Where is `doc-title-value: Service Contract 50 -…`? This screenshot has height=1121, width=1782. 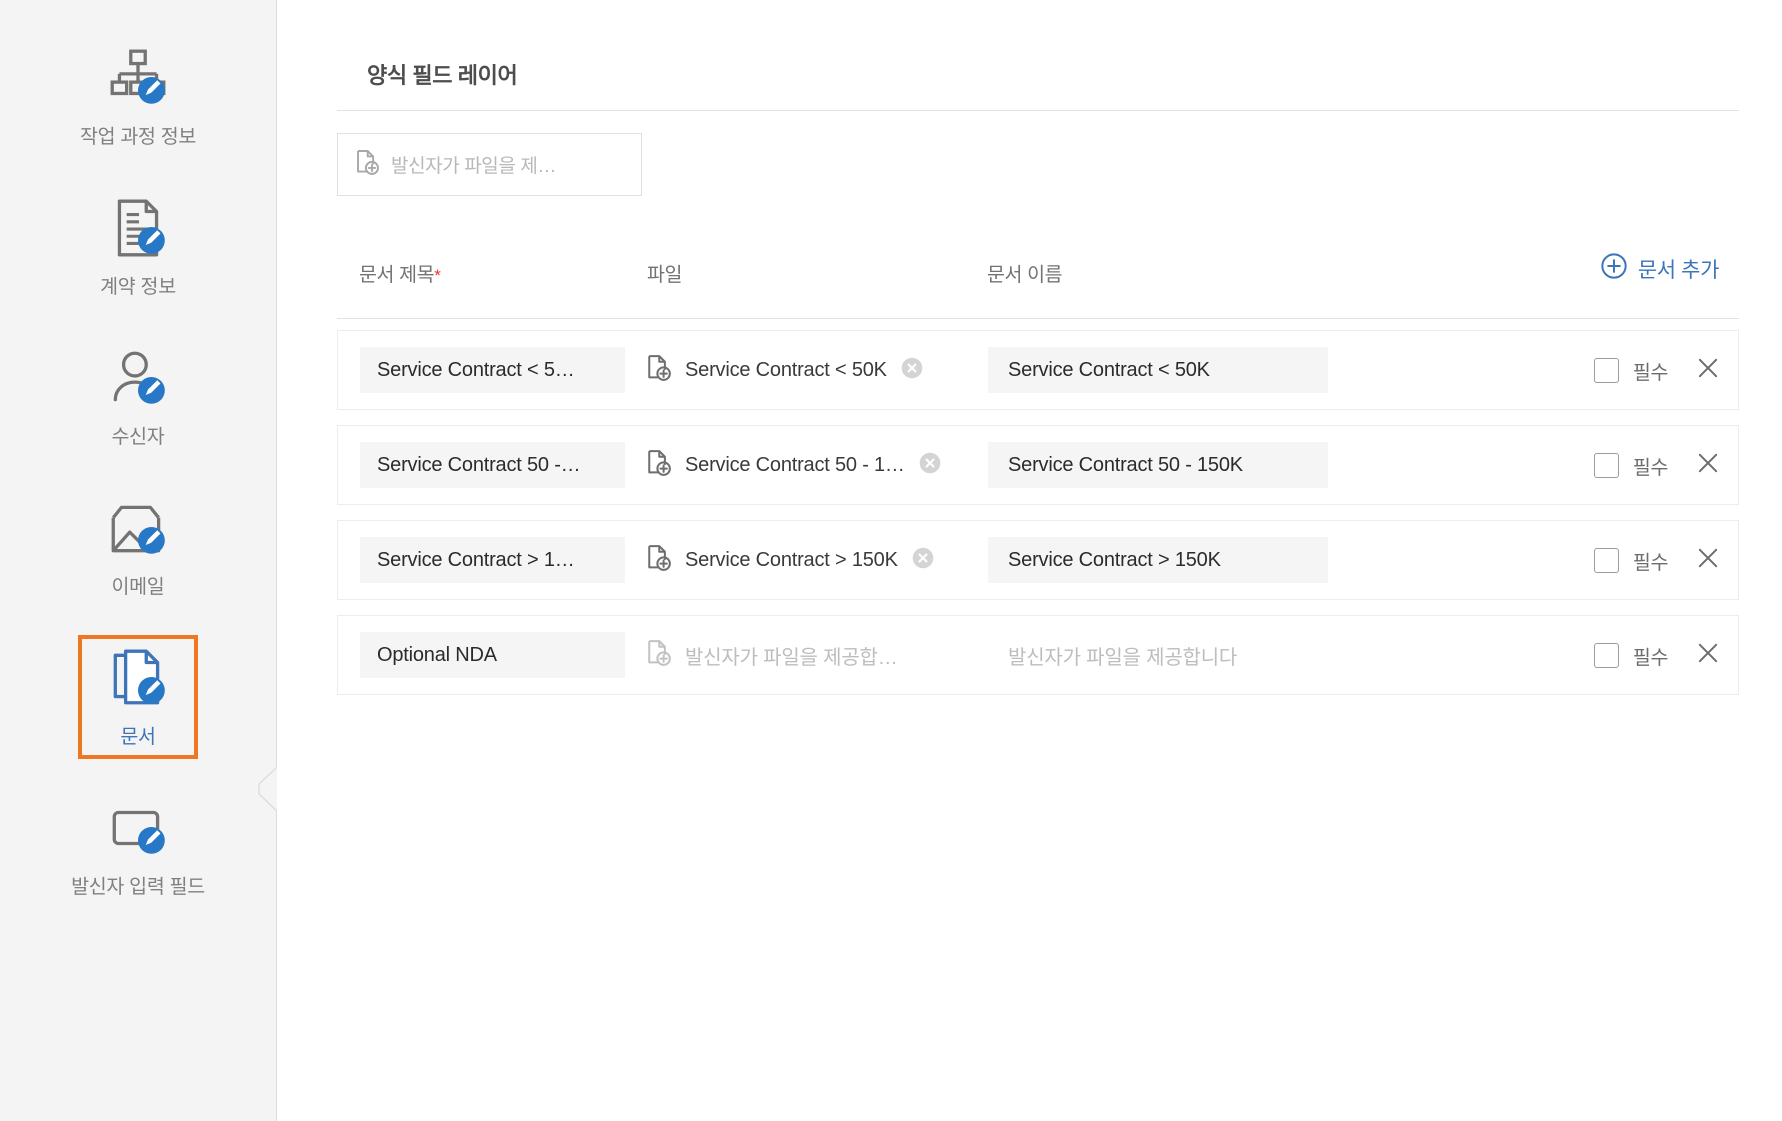
doc-title-value: Service Contract 50 -… is located at coordinates (479, 464).